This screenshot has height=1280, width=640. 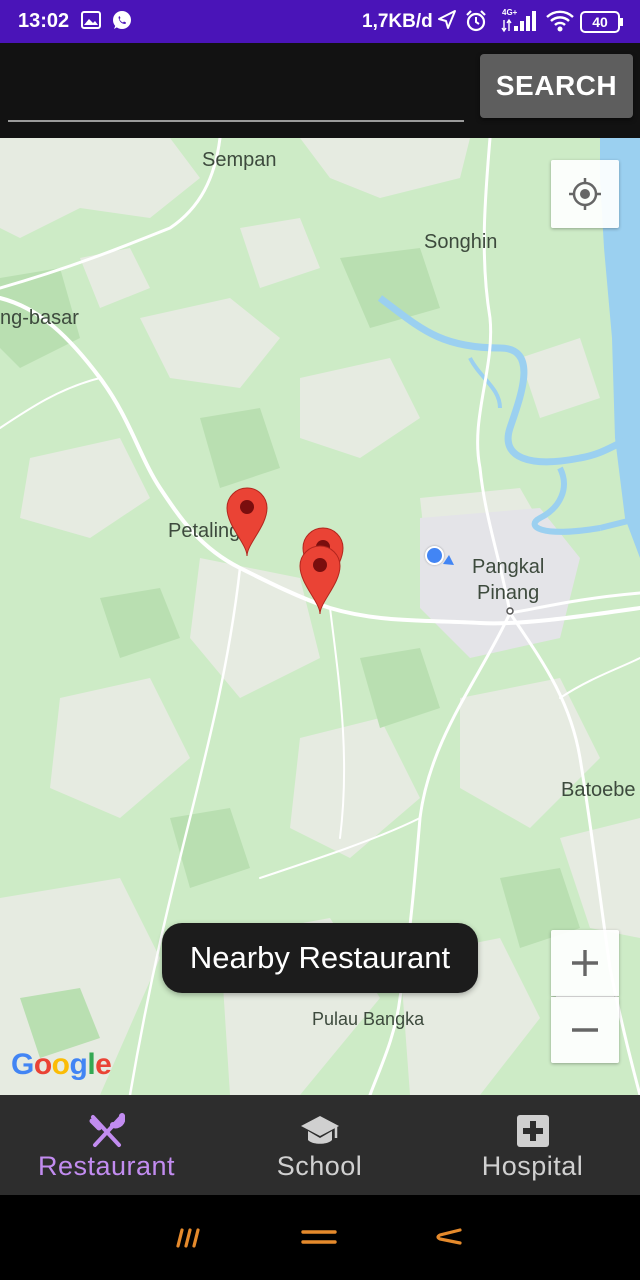 I want to click on map-label-pangkal: Pangkal, so click(x=508, y=567).